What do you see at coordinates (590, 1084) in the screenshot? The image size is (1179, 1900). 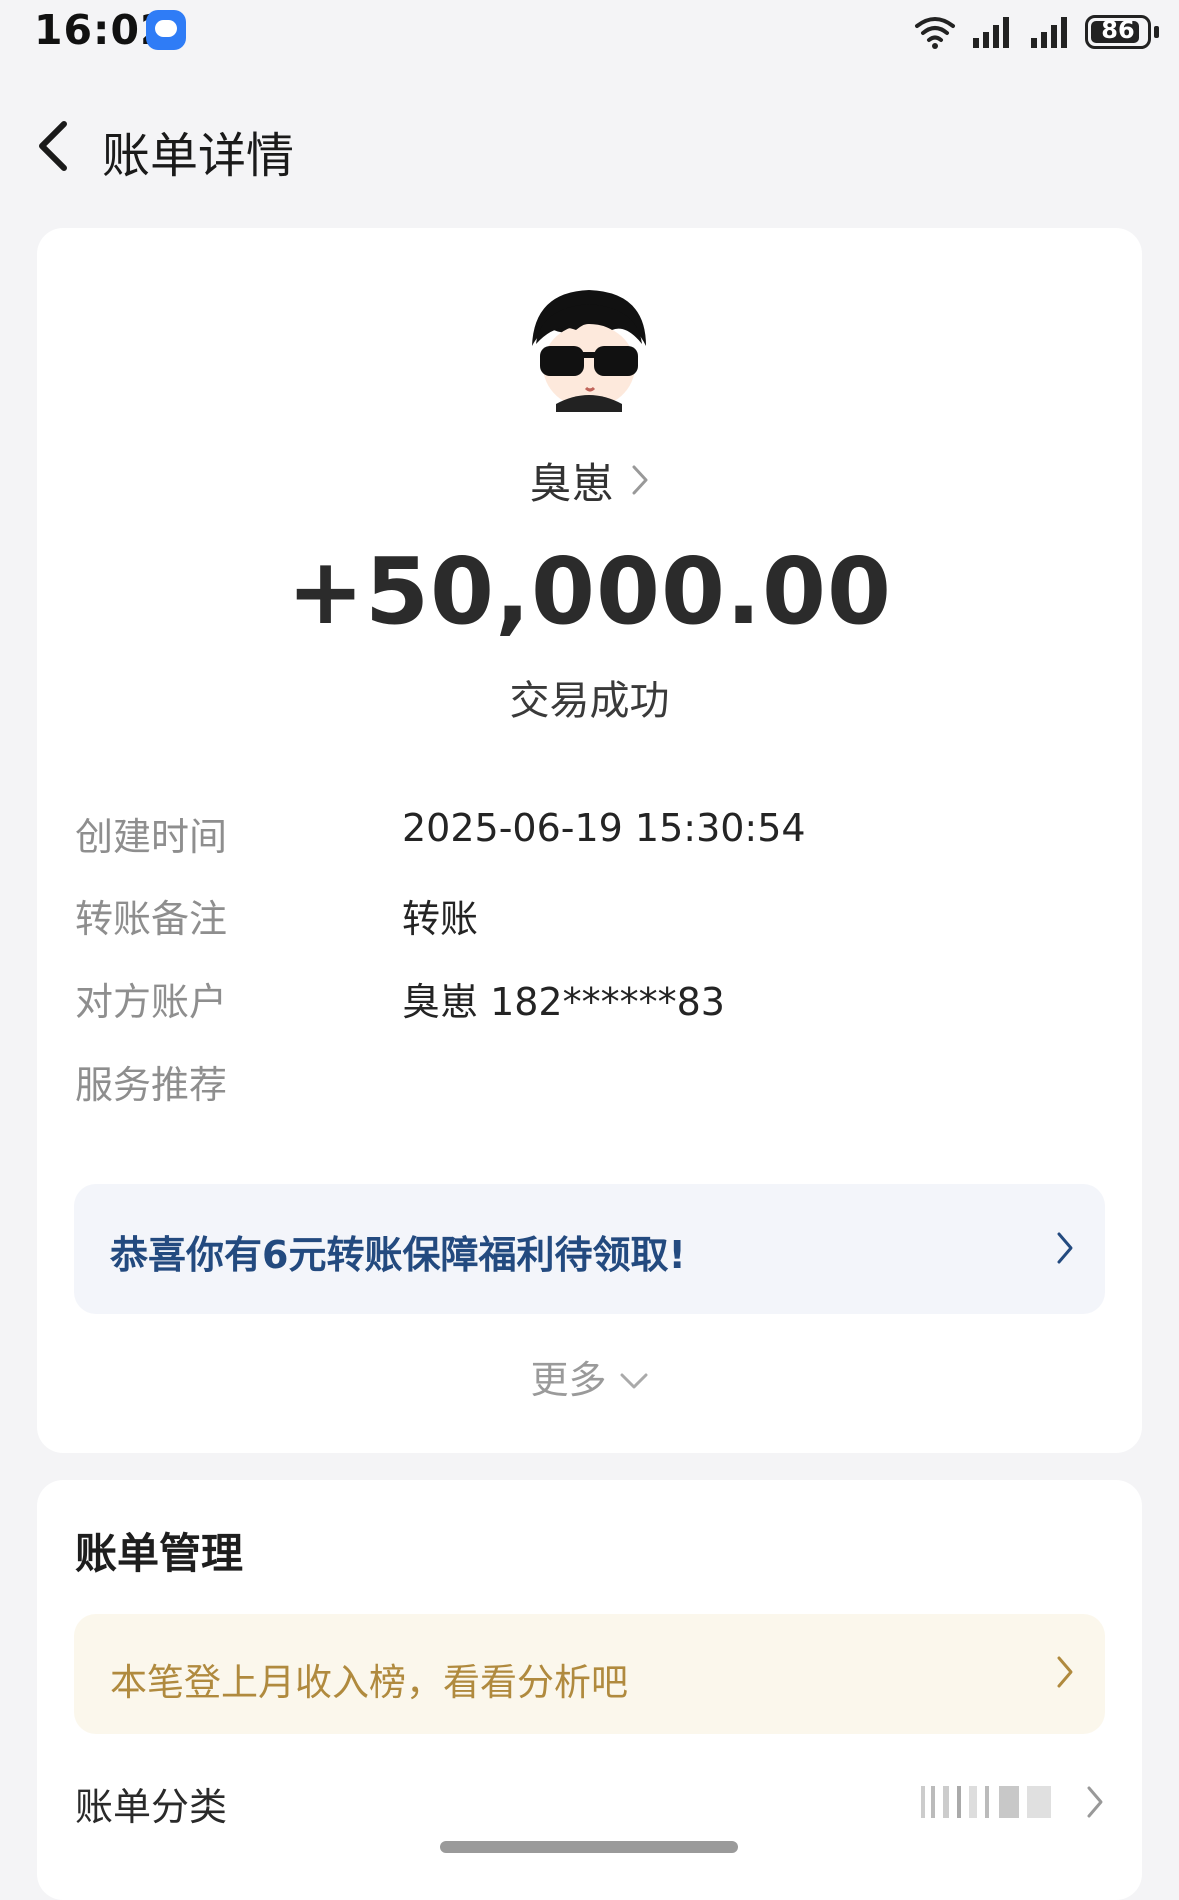 I see `detail-row-service: 服务推荐` at bounding box center [590, 1084].